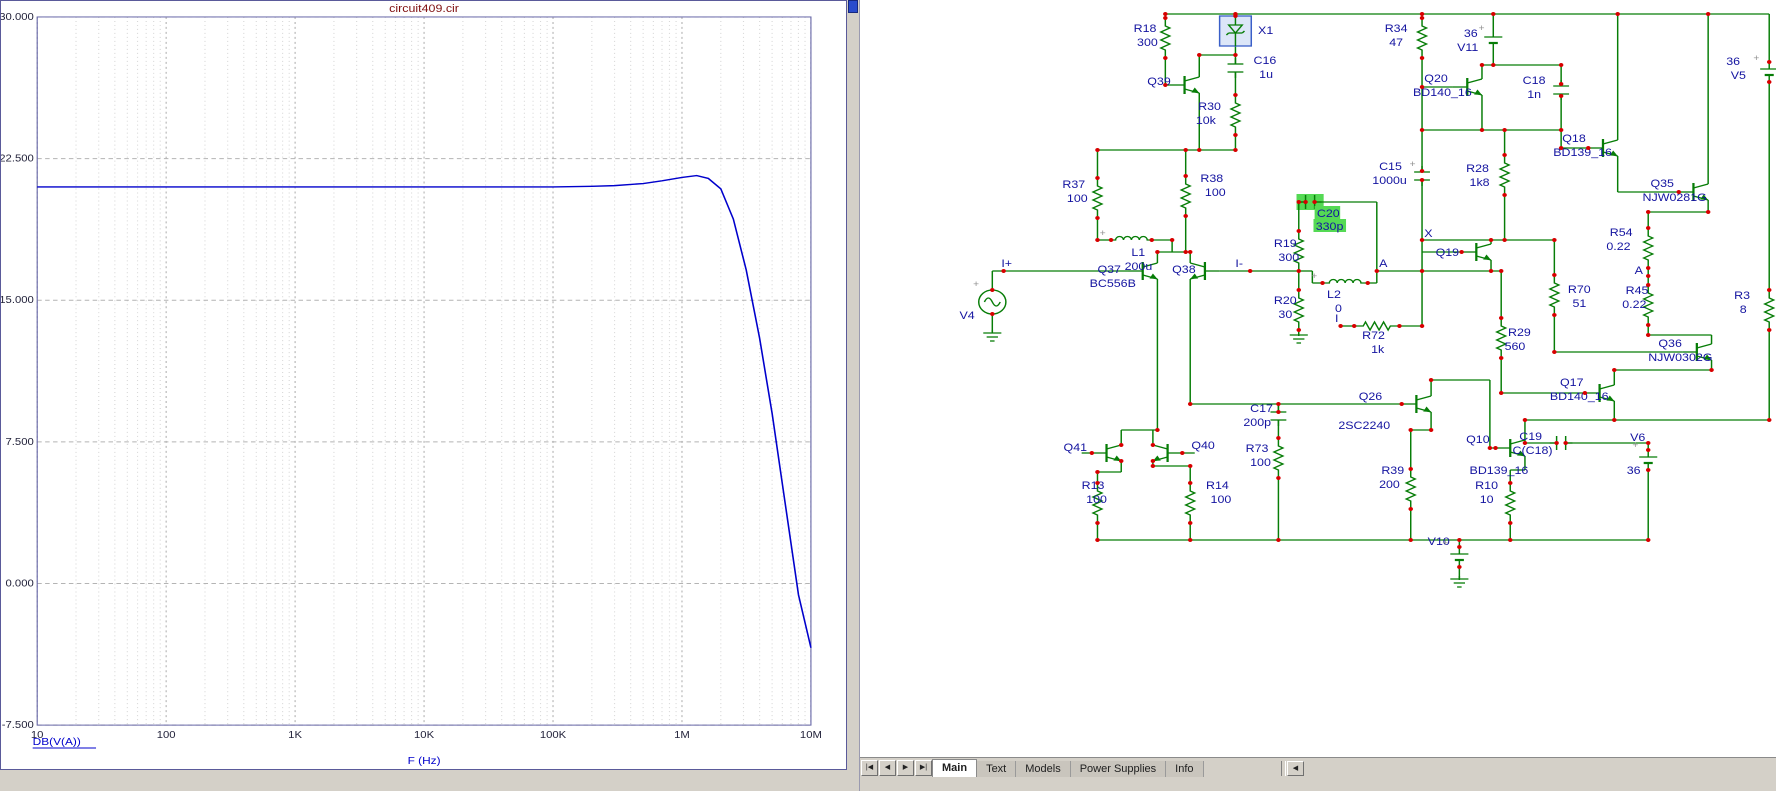 This screenshot has height=791, width=1776. Describe the element at coordinates (1185, 196) in the screenshot. I see `comp-R38` at that location.